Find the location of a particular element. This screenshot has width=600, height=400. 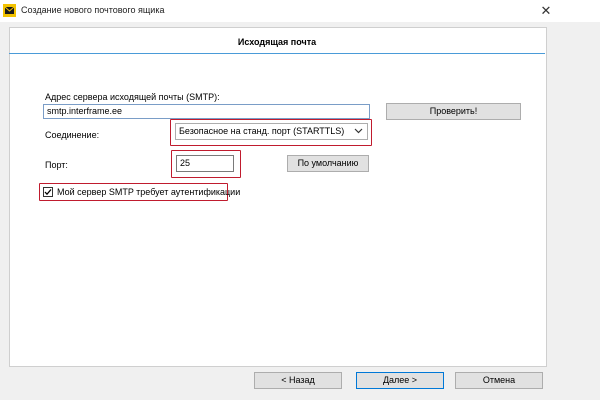

header-divider is located at coordinates (277, 53).